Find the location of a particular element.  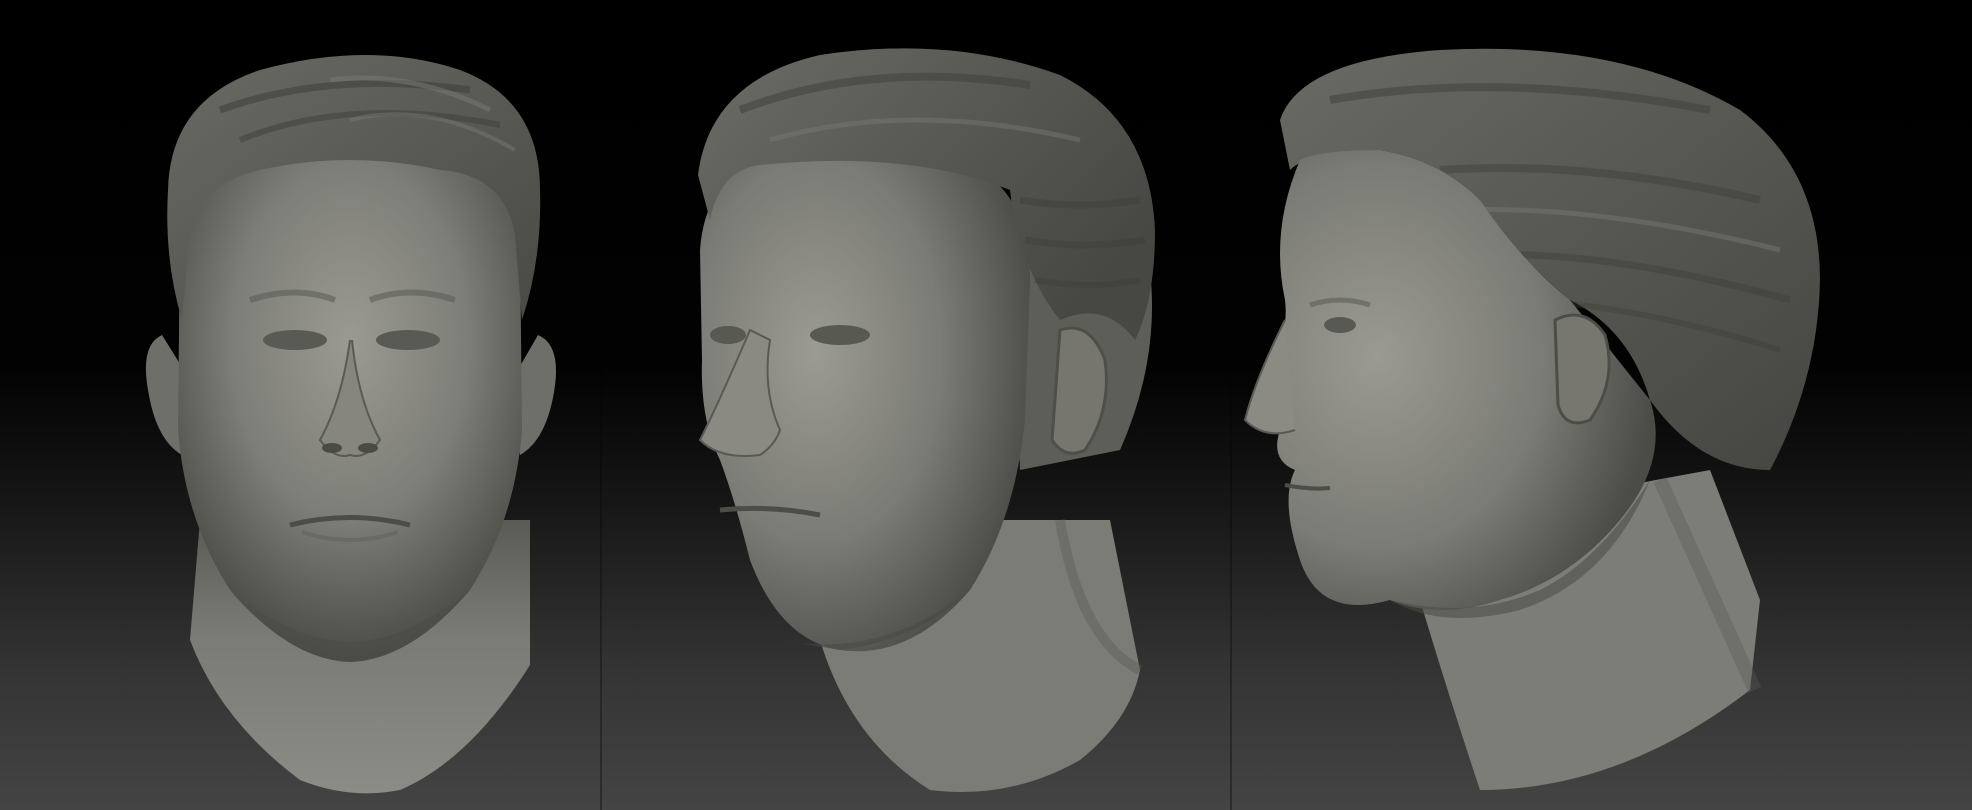

left-eye is located at coordinates (295, 340).